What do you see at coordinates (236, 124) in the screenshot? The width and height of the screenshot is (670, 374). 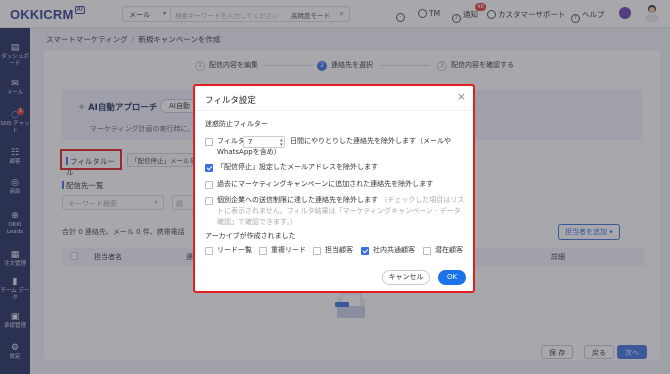 I see `spam-filter-section: 迷惑防止フィルター` at bounding box center [236, 124].